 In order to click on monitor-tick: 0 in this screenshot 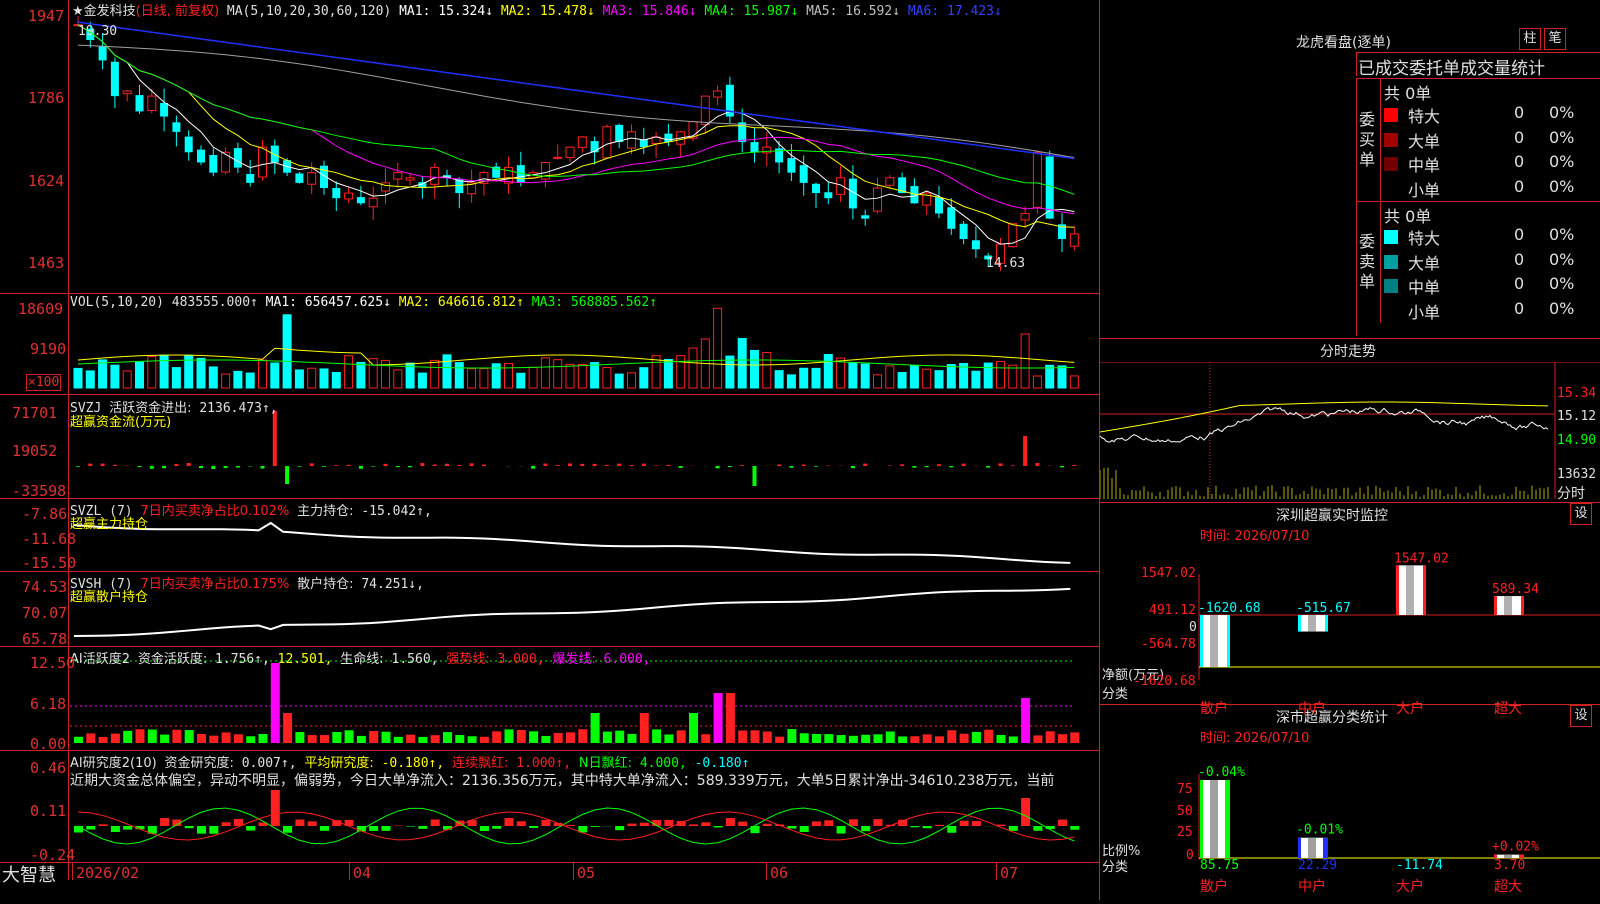, I will do `click(1193, 627)`.